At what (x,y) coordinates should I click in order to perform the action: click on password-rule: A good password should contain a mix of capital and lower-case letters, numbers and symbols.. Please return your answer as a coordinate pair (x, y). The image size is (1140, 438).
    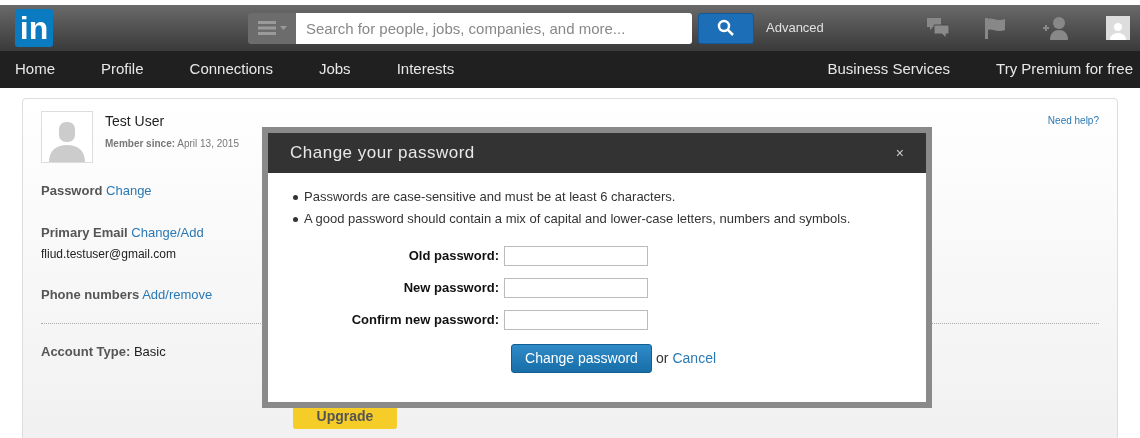
    Looking at the image, I should click on (577, 219).